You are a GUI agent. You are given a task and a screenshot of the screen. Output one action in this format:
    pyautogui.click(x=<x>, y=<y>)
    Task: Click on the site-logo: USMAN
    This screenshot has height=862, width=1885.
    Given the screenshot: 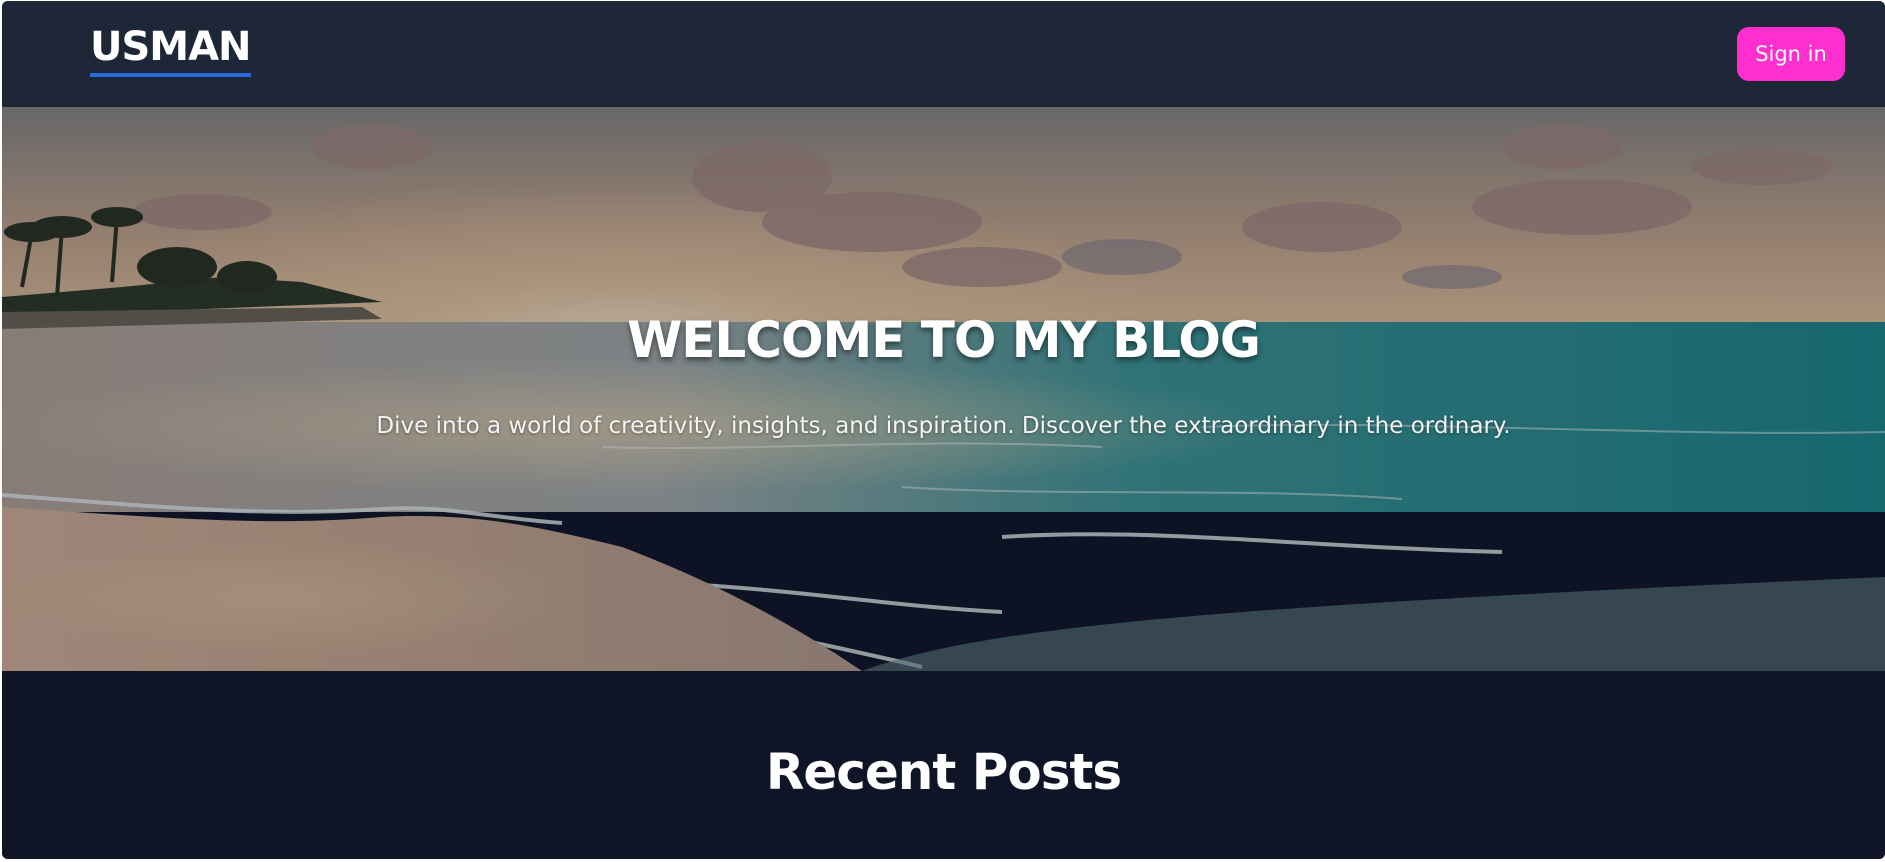 What is the action you would take?
    pyautogui.click(x=171, y=50)
    